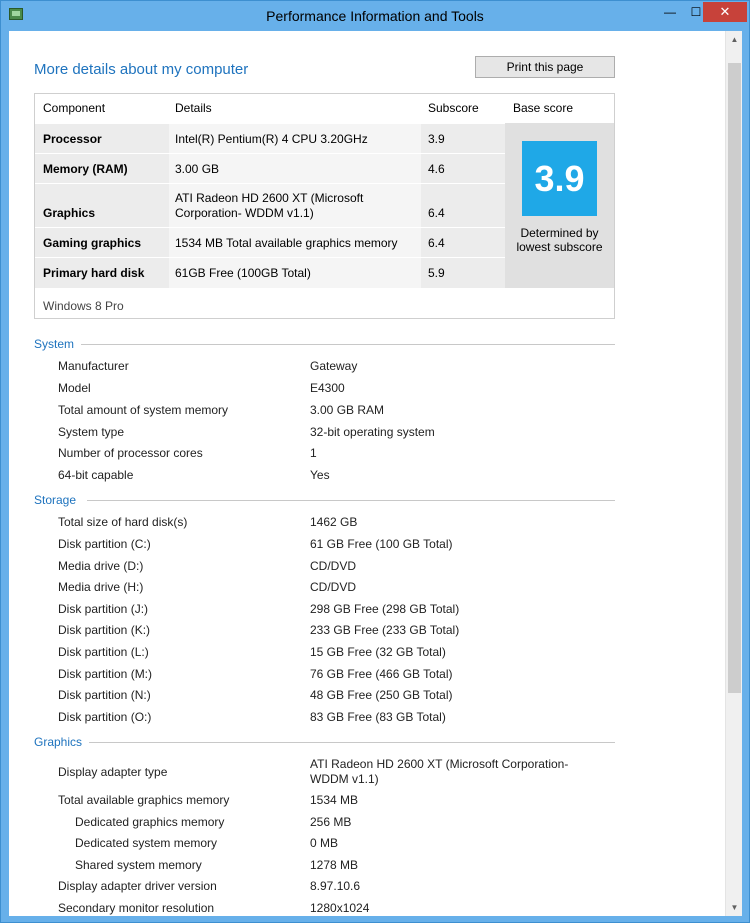 The image size is (750, 923). Describe the element at coordinates (150, 822) in the screenshot. I see `info-label: Dedicated graphics memory` at that location.